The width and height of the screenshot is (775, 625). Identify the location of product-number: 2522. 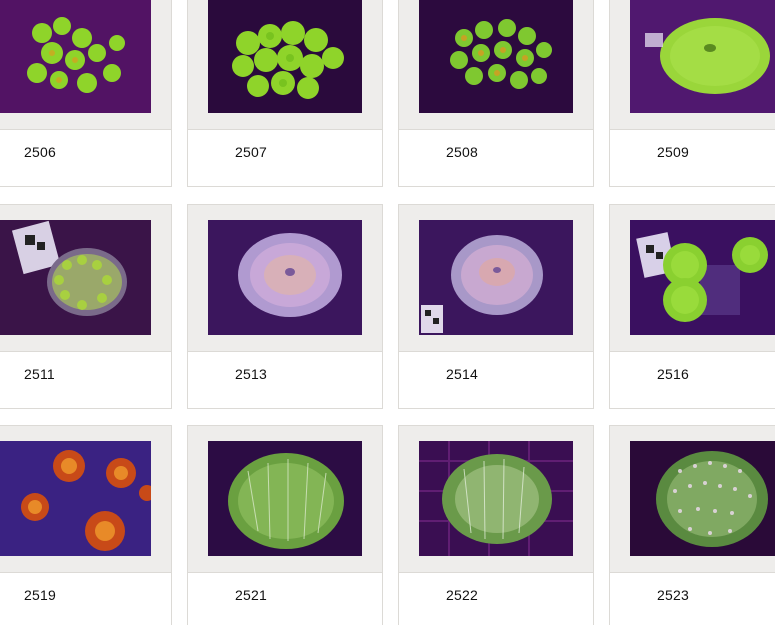
(462, 595).